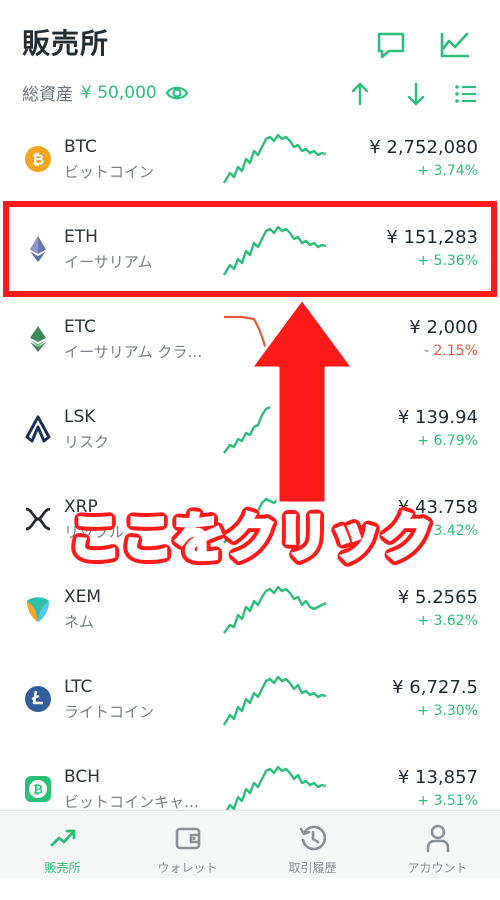 This screenshot has width=500, height=900. Describe the element at coordinates (80, 147) in the screenshot. I see `coin-symbol: BTC` at that location.